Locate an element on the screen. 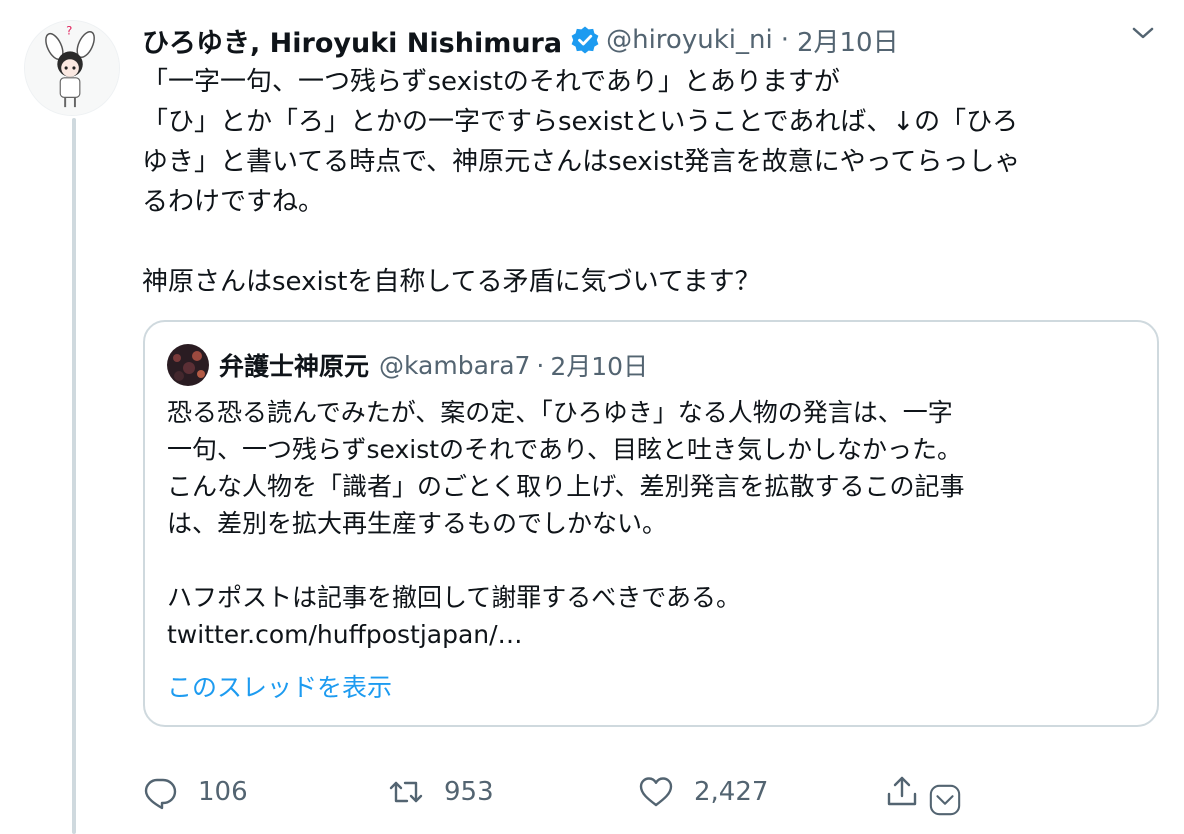 Image resolution: width=1184 pixels, height=834 pixels. quoted-text-line is located at coordinates (657, 560).